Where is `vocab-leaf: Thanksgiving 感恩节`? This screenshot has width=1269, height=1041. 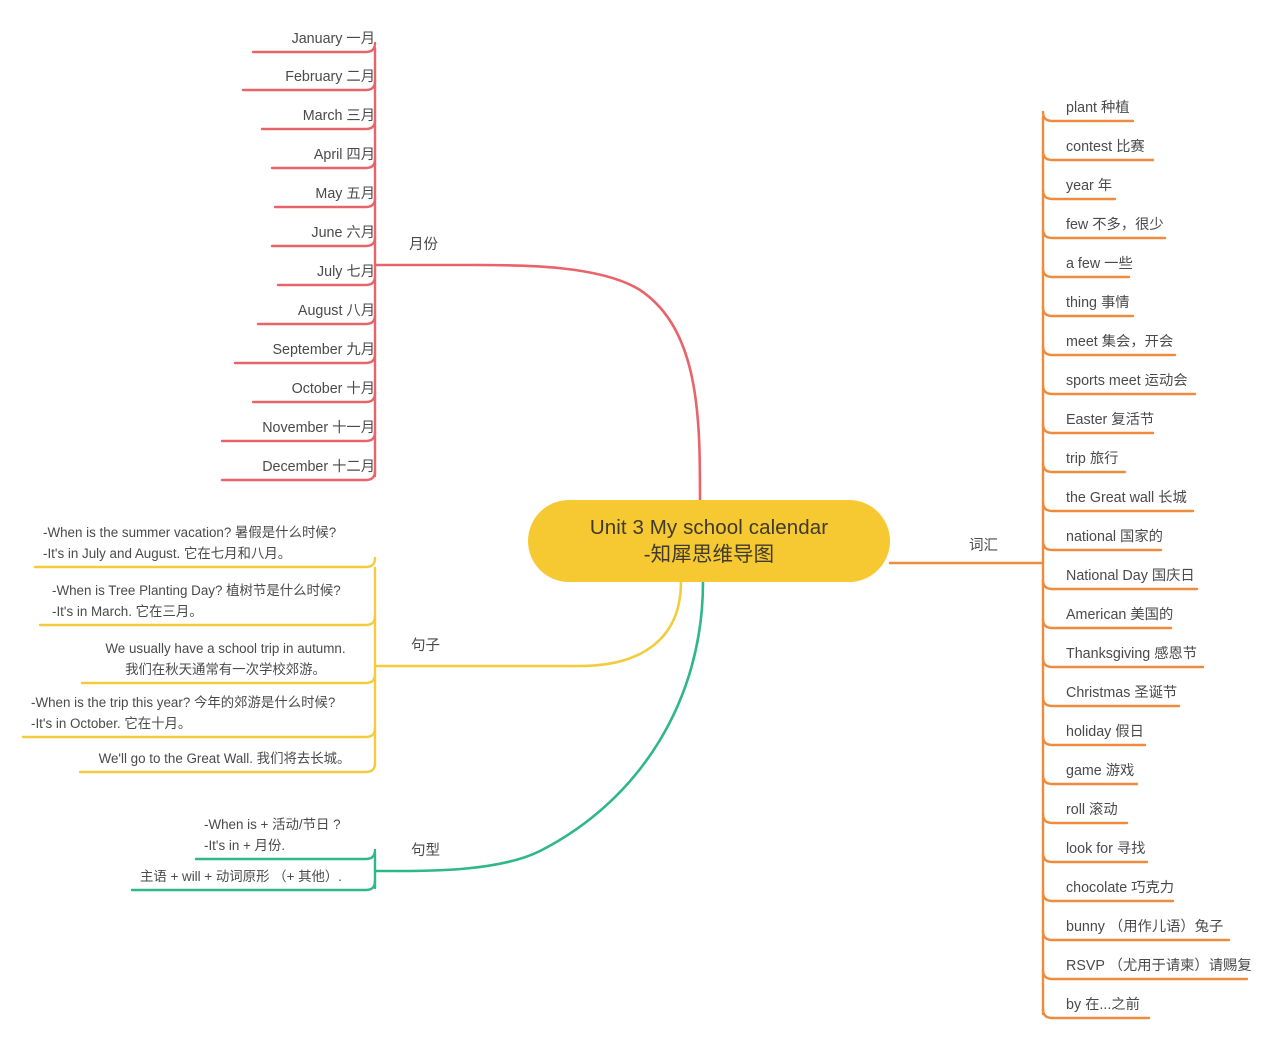 vocab-leaf: Thanksgiving 感恩节 is located at coordinates (1131, 654).